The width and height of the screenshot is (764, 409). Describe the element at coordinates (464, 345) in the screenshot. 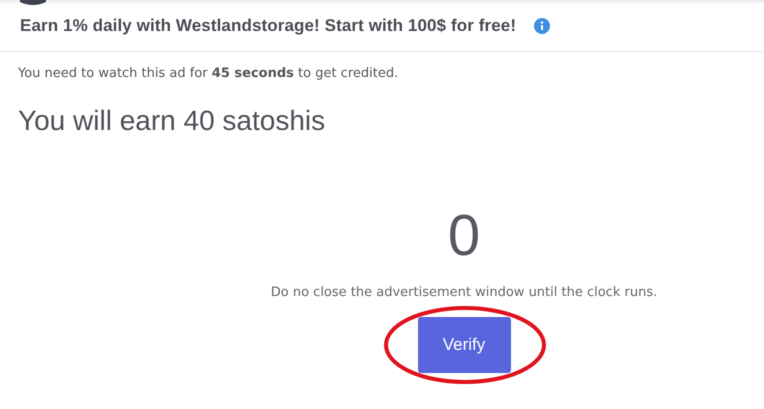

I see `verify-button: Verify` at that location.